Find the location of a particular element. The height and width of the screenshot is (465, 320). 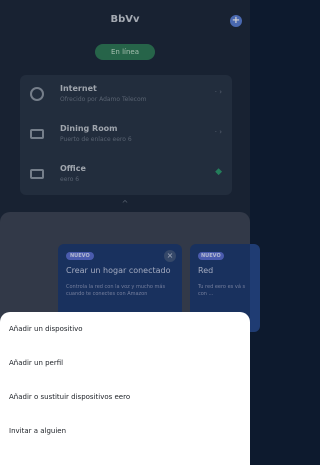

add-device-option: Añadir un dispositivo is located at coordinates (125, 329).